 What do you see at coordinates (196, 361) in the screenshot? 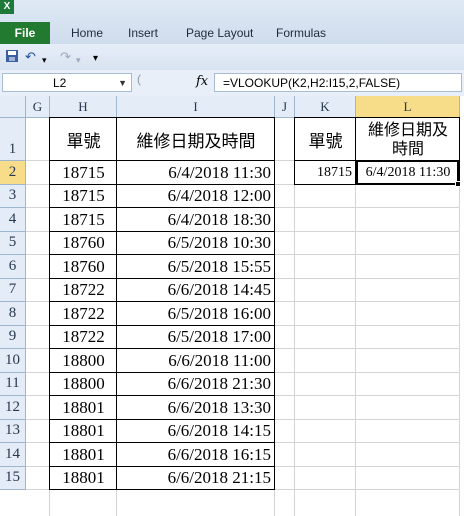
I see `table-cell-repair-datetime: 6/6/2018 11:00` at bounding box center [196, 361].